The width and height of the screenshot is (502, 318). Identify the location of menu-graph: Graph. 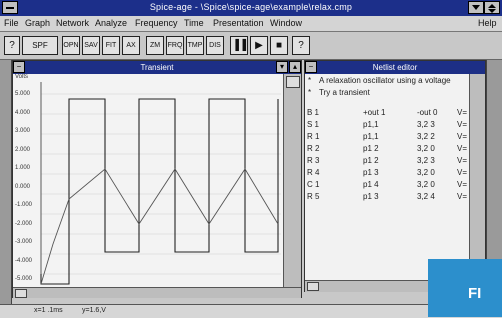
(37, 23).